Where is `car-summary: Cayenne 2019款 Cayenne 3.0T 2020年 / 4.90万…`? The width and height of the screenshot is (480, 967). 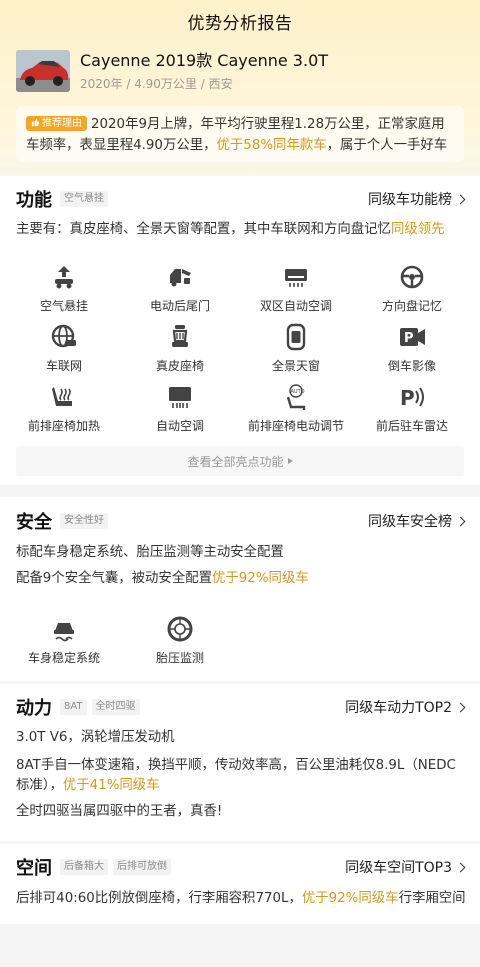 car-summary: Cayenne 2019款 Cayenne 3.0T 2020年 / 4.90万… is located at coordinates (240, 73).